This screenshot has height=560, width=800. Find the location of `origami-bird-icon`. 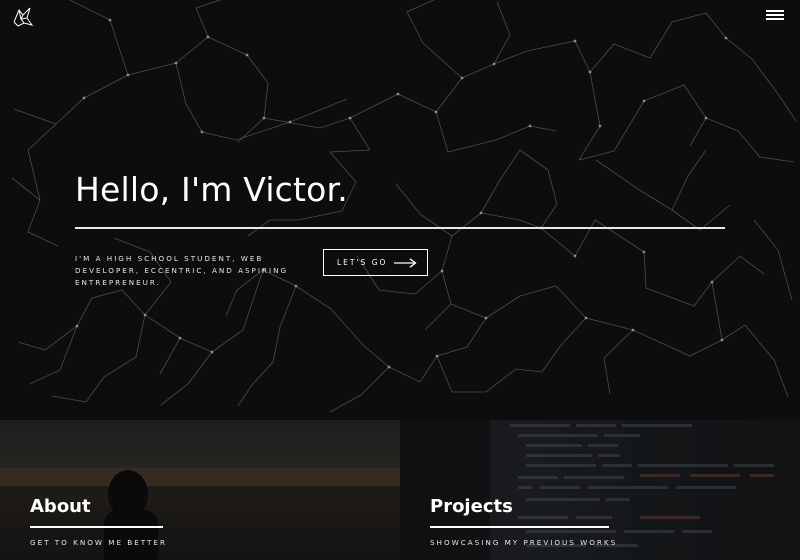

origami-bird-icon is located at coordinates (23, 17).